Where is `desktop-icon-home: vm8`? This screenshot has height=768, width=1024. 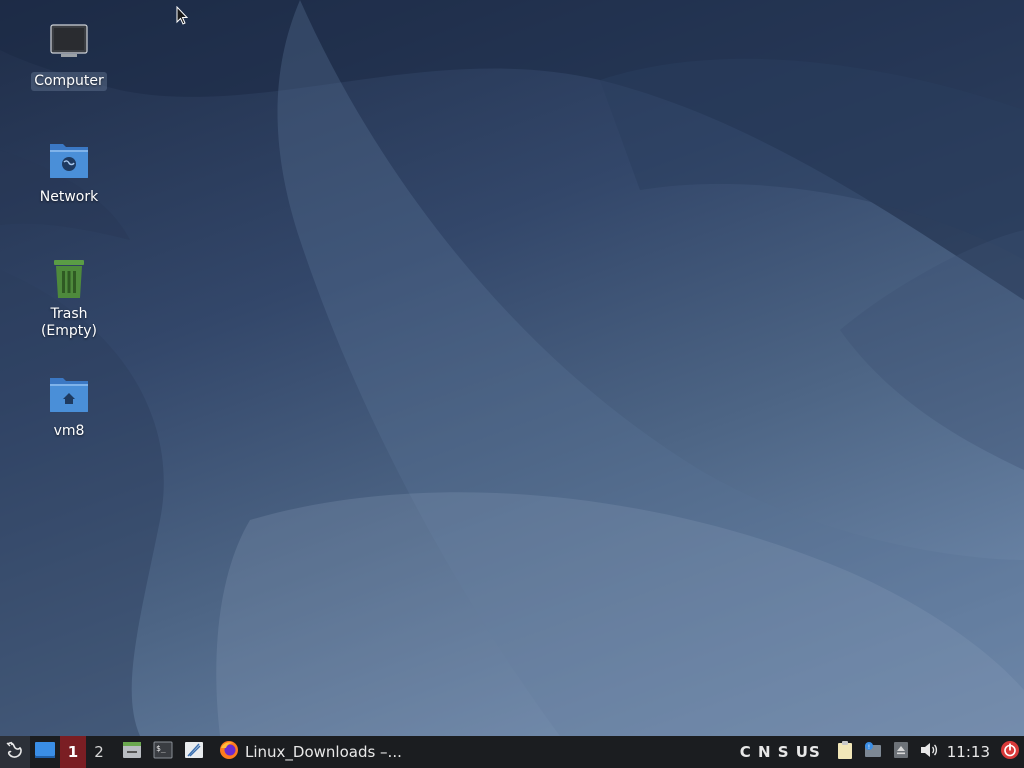
desktop-icon-home: vm8 is located at coordinates (69, 406).